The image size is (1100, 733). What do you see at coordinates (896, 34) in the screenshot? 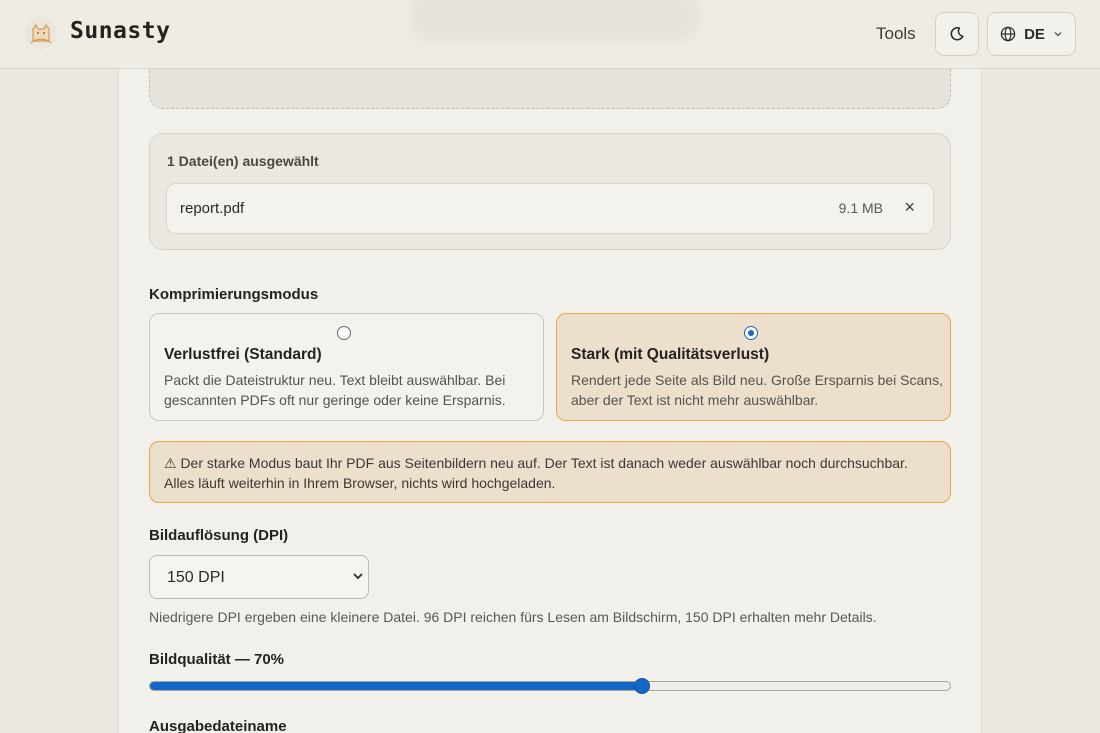
I see `nav-tools-link: Tools` at bounding box center [896, 34].